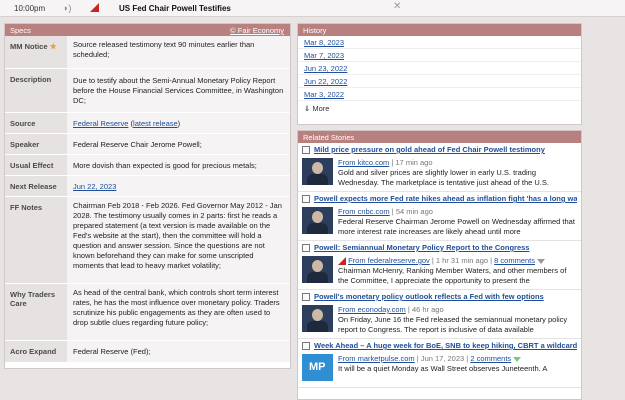  Describe the element at coordinates (155, 123) in the screenshot. I see `latest-release-link: latest release` at that location.